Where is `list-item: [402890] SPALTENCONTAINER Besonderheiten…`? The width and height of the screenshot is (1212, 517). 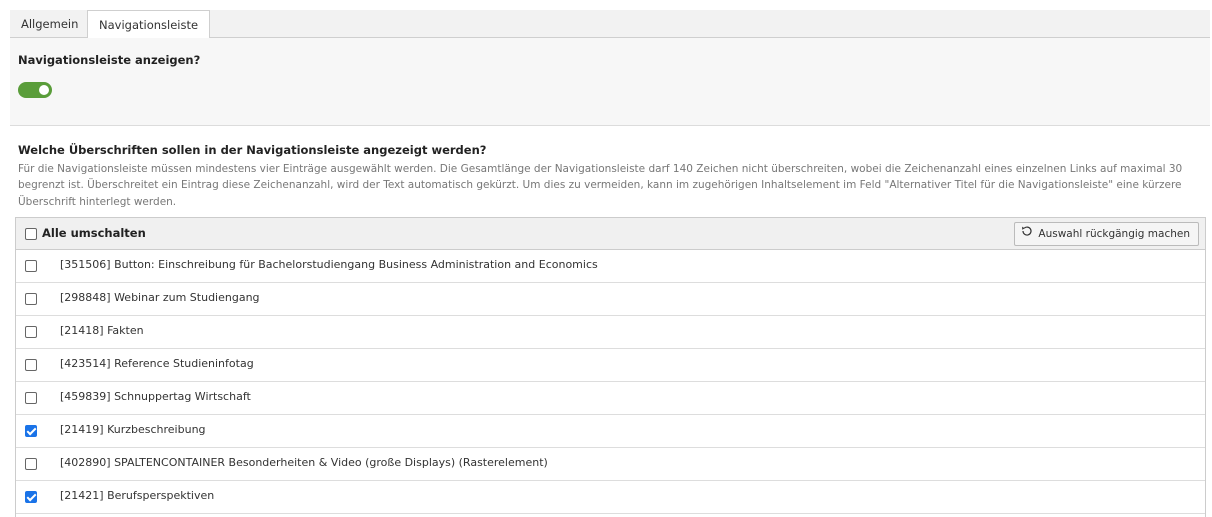 list-item: [402890] SPALTENCONTAINER Besonderheiten… is located at coordinates (610, 464).